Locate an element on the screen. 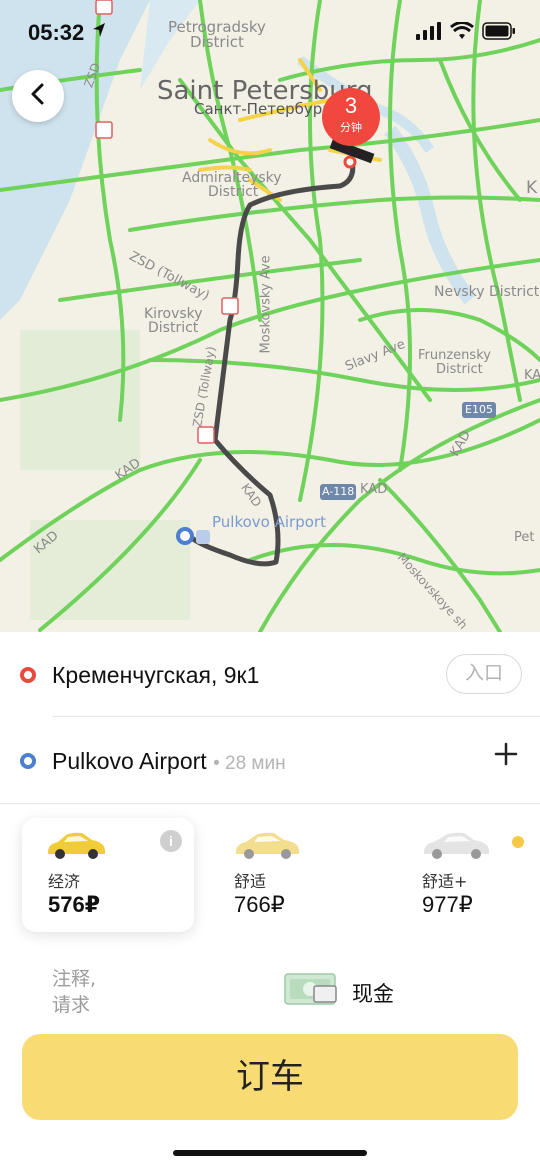 The height and width of the screenshot is (1169, 540). chevron-left-icon is located at coordinates (38, 96).